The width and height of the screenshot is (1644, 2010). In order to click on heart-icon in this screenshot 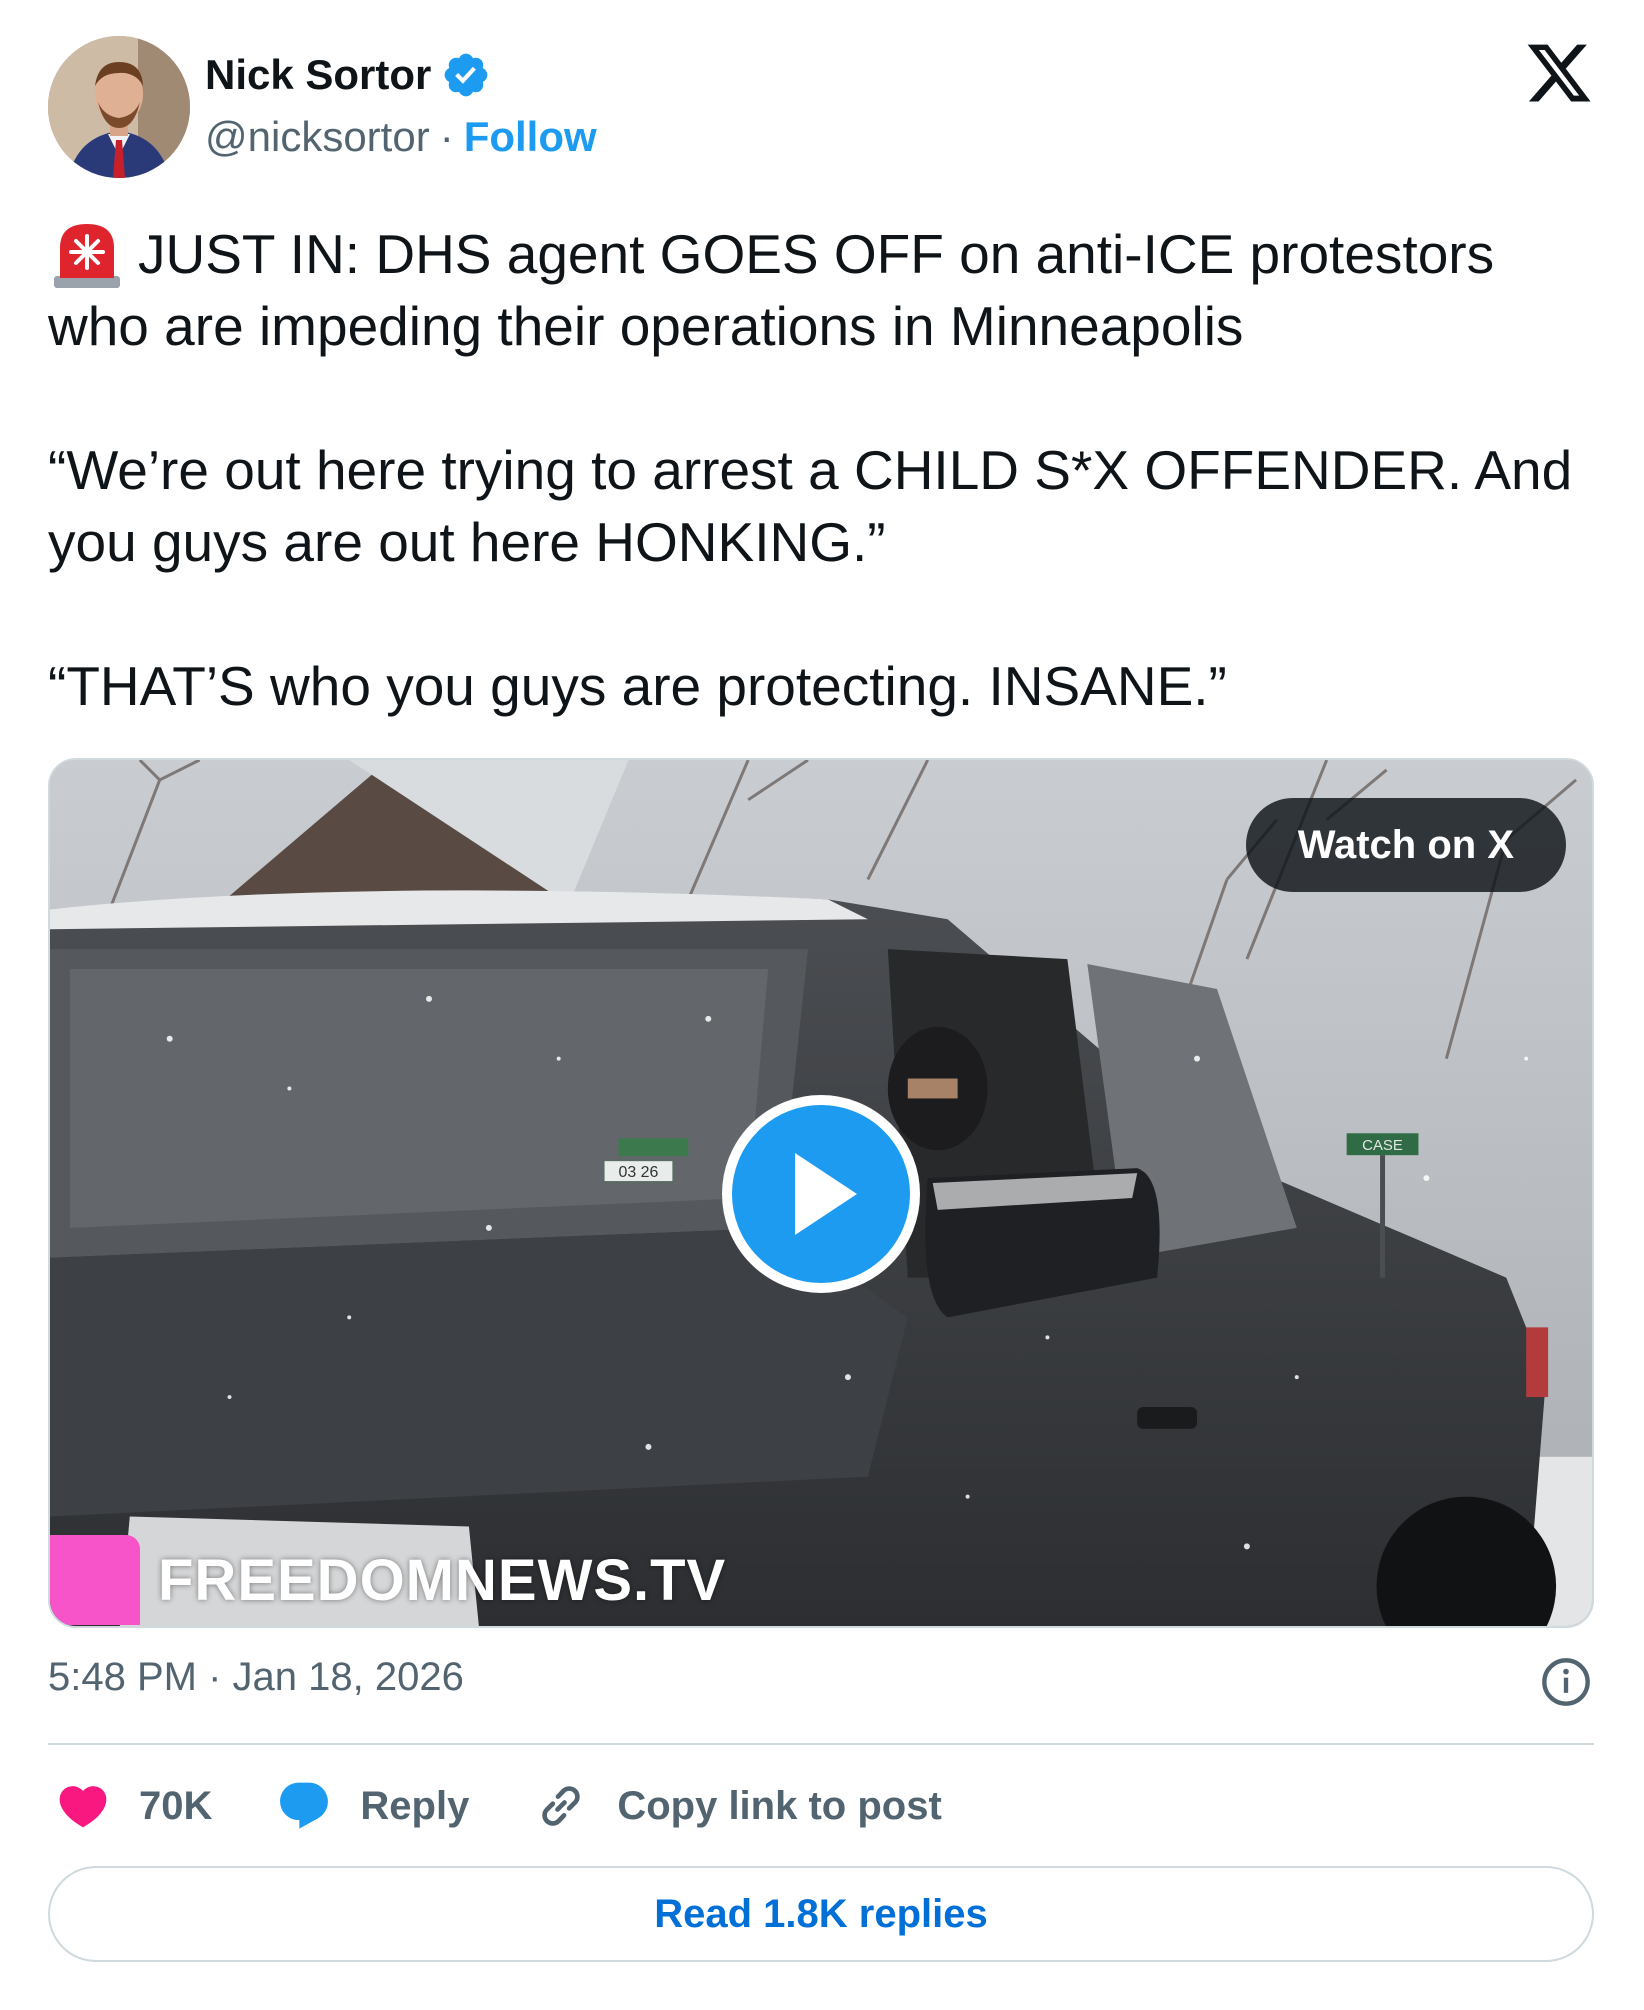, I will do `click(83, 1807)`.